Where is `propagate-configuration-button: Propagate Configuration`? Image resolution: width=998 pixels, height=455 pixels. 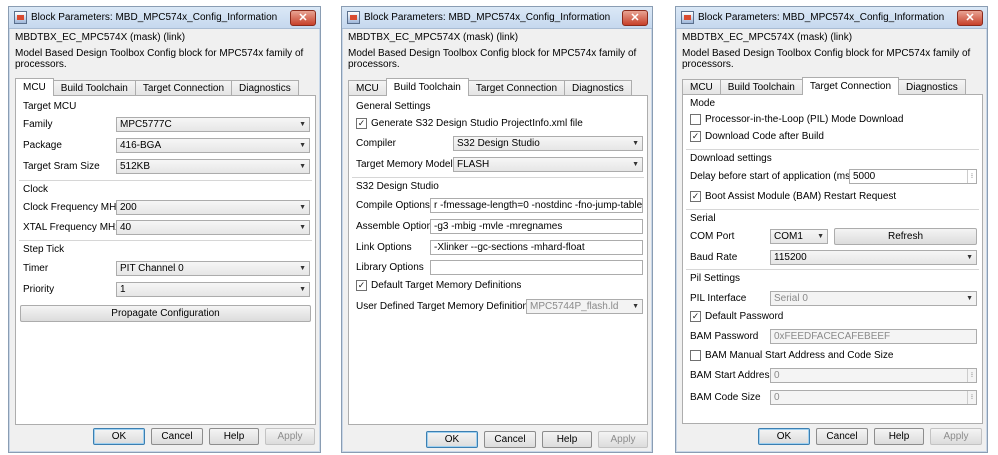
propagate-configuration-button: Propagate Configuration is located at coordinates (165, 313).